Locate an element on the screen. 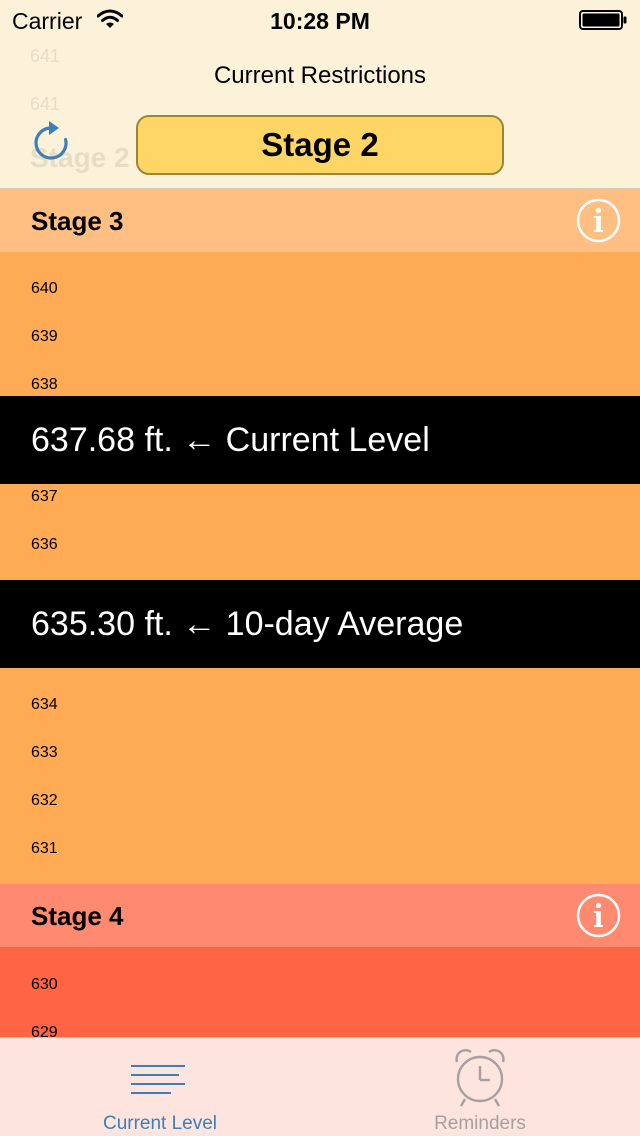 This screenshot has width=640, height=1136. level-tick: 638 is located at coordinates (44, 384).